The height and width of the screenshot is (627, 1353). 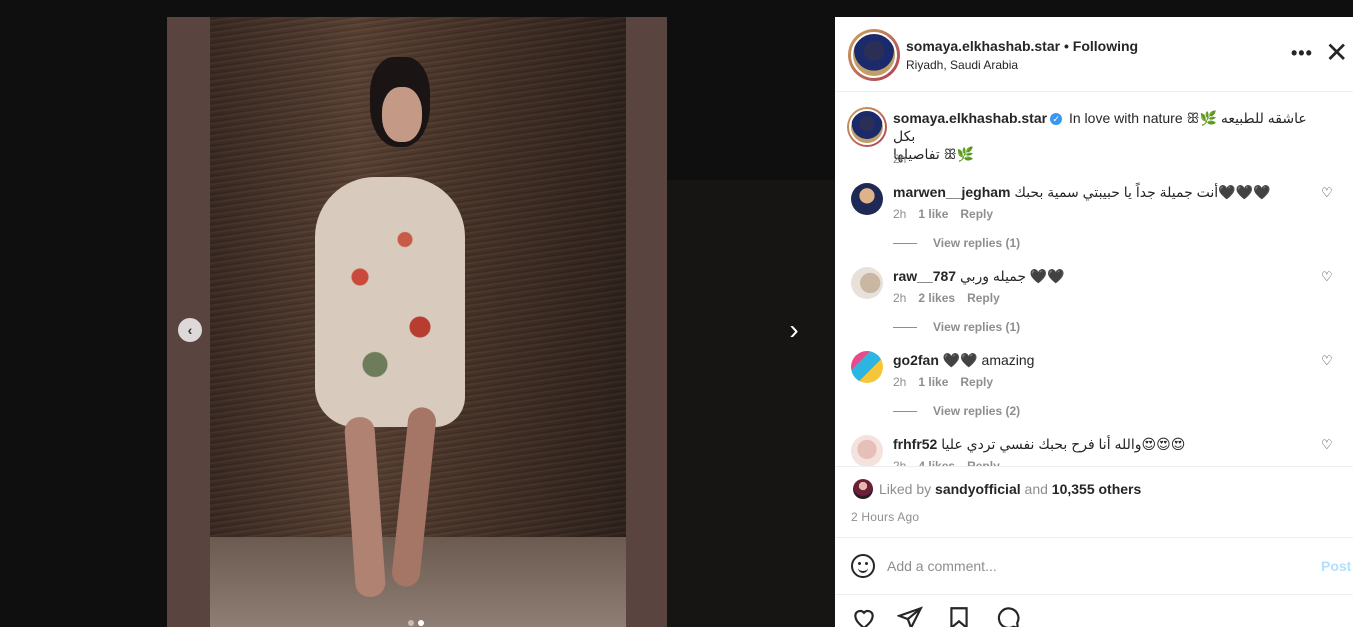 I want to click on likes-others-link: 10,355 others, so click(x=1097, y=489).